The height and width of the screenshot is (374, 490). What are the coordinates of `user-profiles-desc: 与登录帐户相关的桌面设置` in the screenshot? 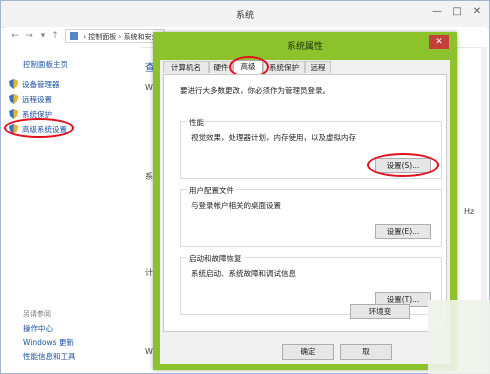 It's located at (236, 205).